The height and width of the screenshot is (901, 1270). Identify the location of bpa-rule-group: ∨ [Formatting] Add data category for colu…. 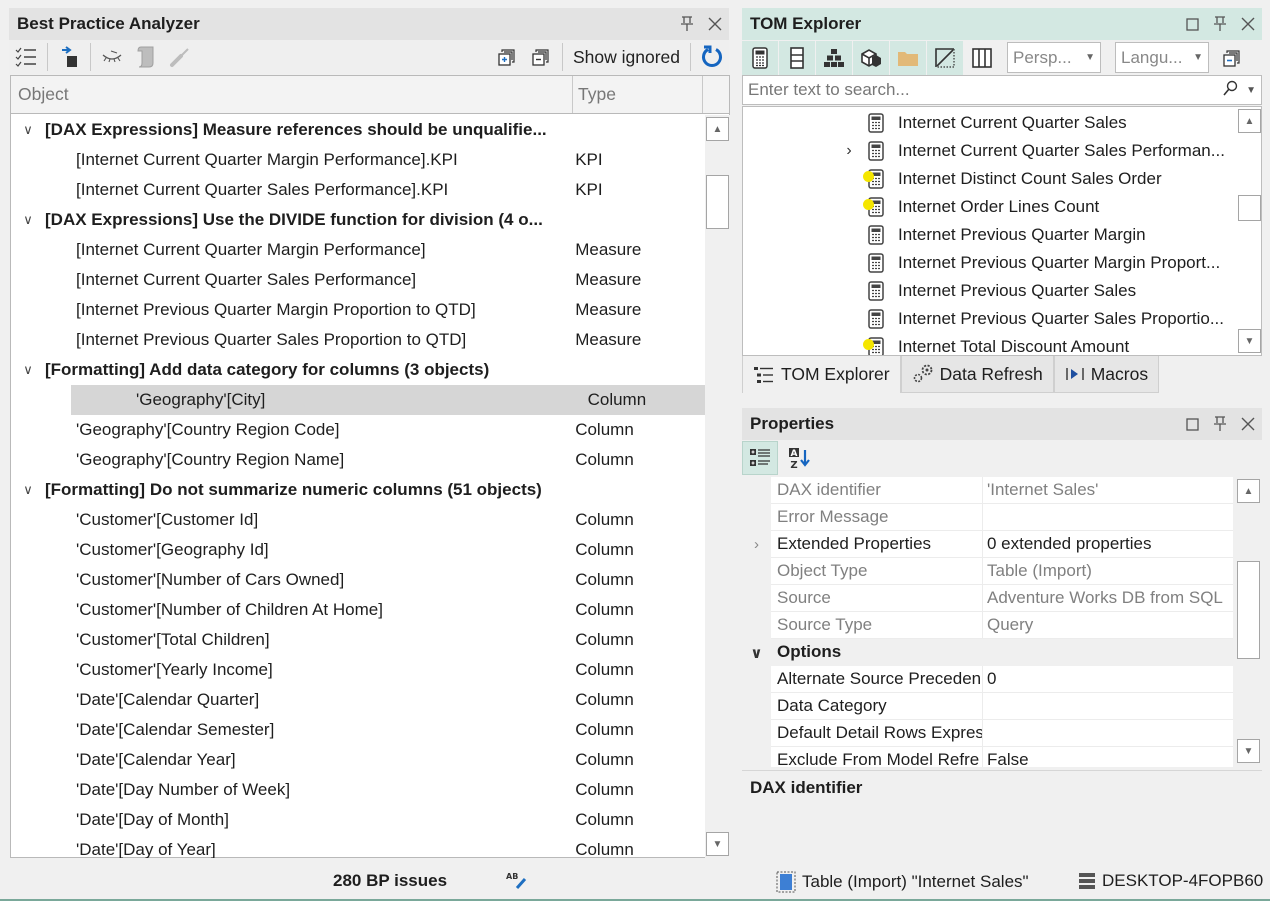
(358, 370).